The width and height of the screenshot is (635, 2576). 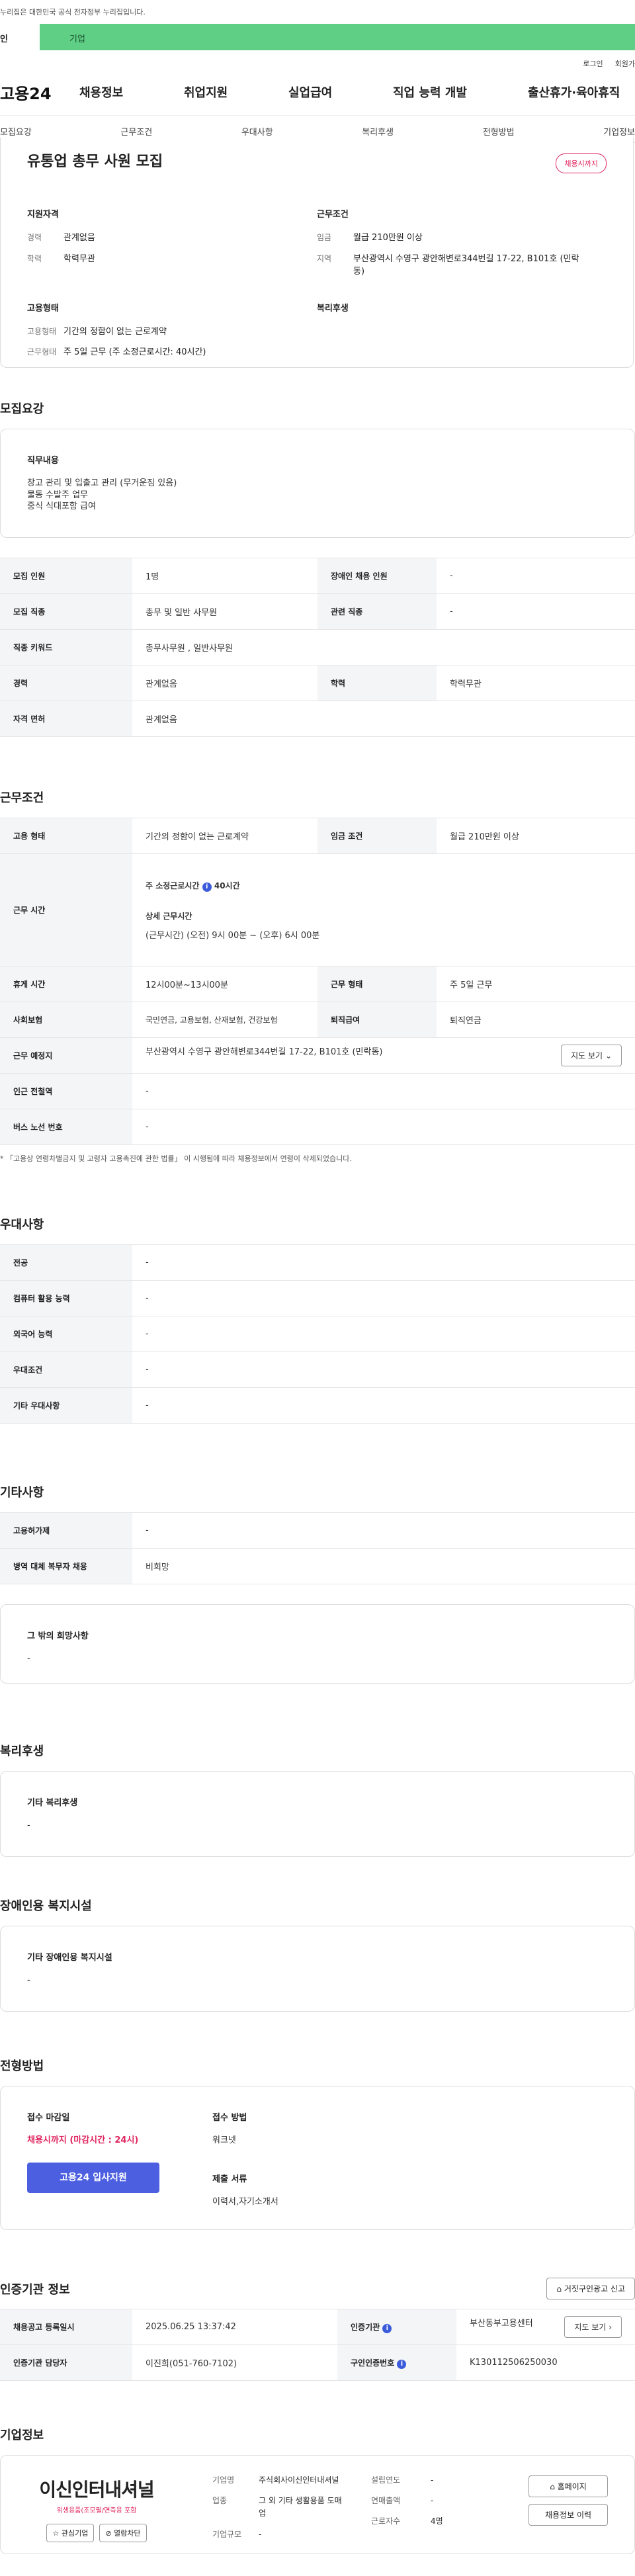 What do you see at coordinates (66, 576) in the screenshot?
I see `row-label: 모집 인원` at bounding box center [66, 576].